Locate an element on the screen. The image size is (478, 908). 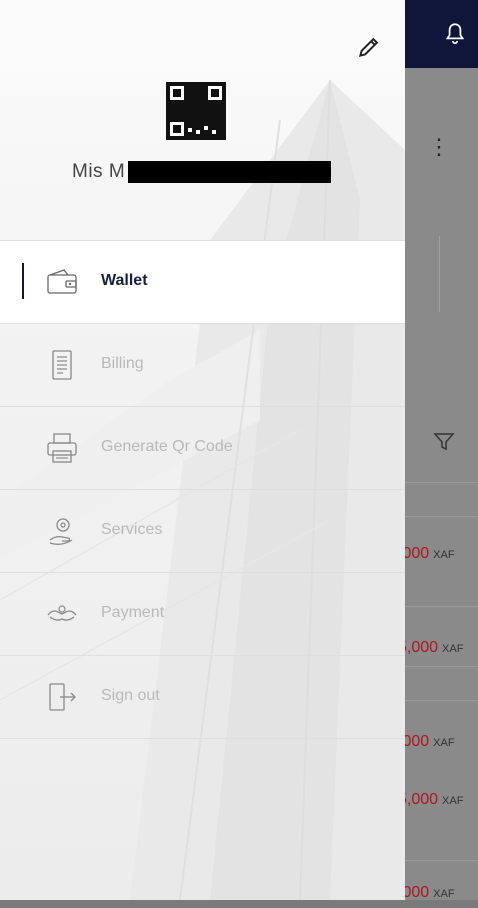
menu-item-label: Services is located at coordinates (132, 529).